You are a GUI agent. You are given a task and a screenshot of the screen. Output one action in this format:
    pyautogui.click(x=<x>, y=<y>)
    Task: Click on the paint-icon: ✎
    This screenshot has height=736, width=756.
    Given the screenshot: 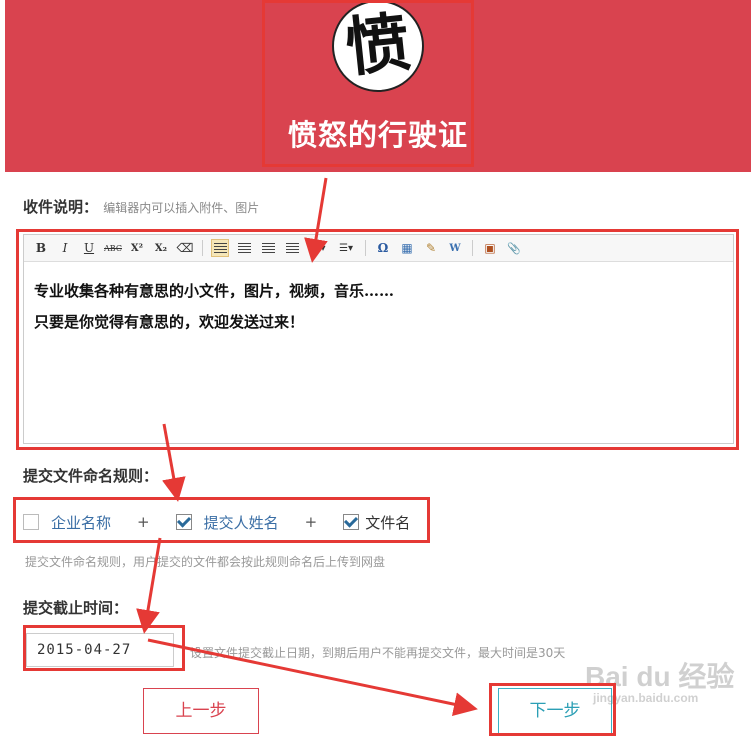 What is the action you would take?
    pyautogui.click(x=431, y=248)
    